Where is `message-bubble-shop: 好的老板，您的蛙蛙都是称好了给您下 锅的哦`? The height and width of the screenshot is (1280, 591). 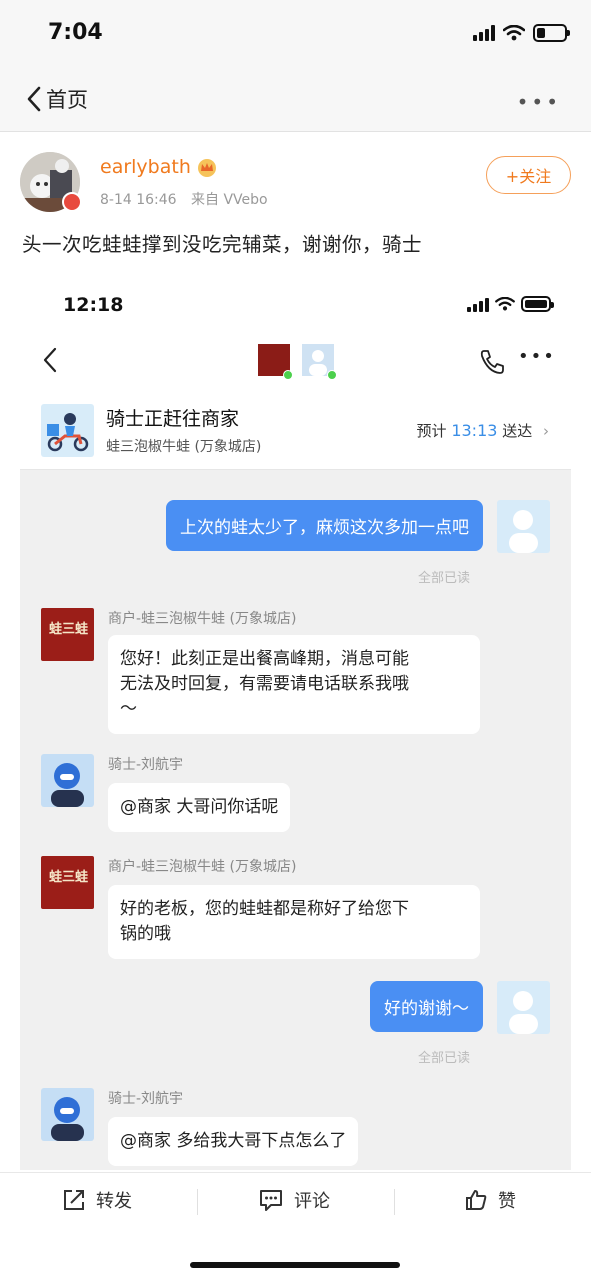
message-bubble-shop: 好的老板，您的蛙蛙都是称好了给您下 锅的哦 is located at coordinates (294, 922).